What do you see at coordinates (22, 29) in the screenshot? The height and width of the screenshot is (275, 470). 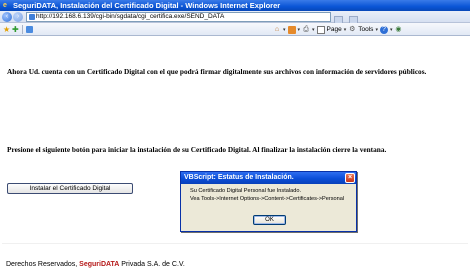 I see `toolbar-divider` at bounding box center [22, 29].